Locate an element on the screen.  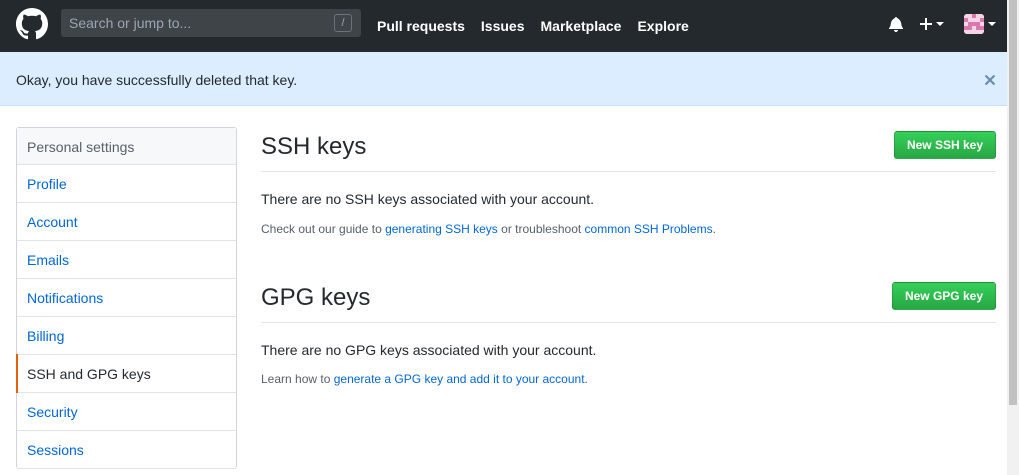
sidebar-item-account: Account is located at coordinates (126, 222).